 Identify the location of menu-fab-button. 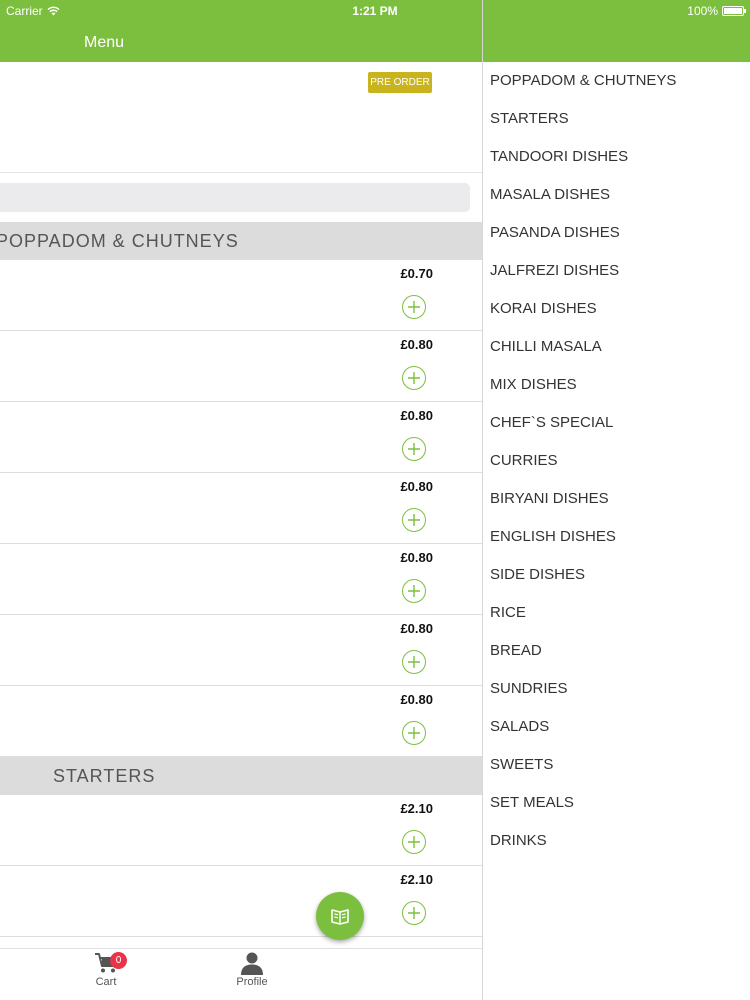
(340, 916).